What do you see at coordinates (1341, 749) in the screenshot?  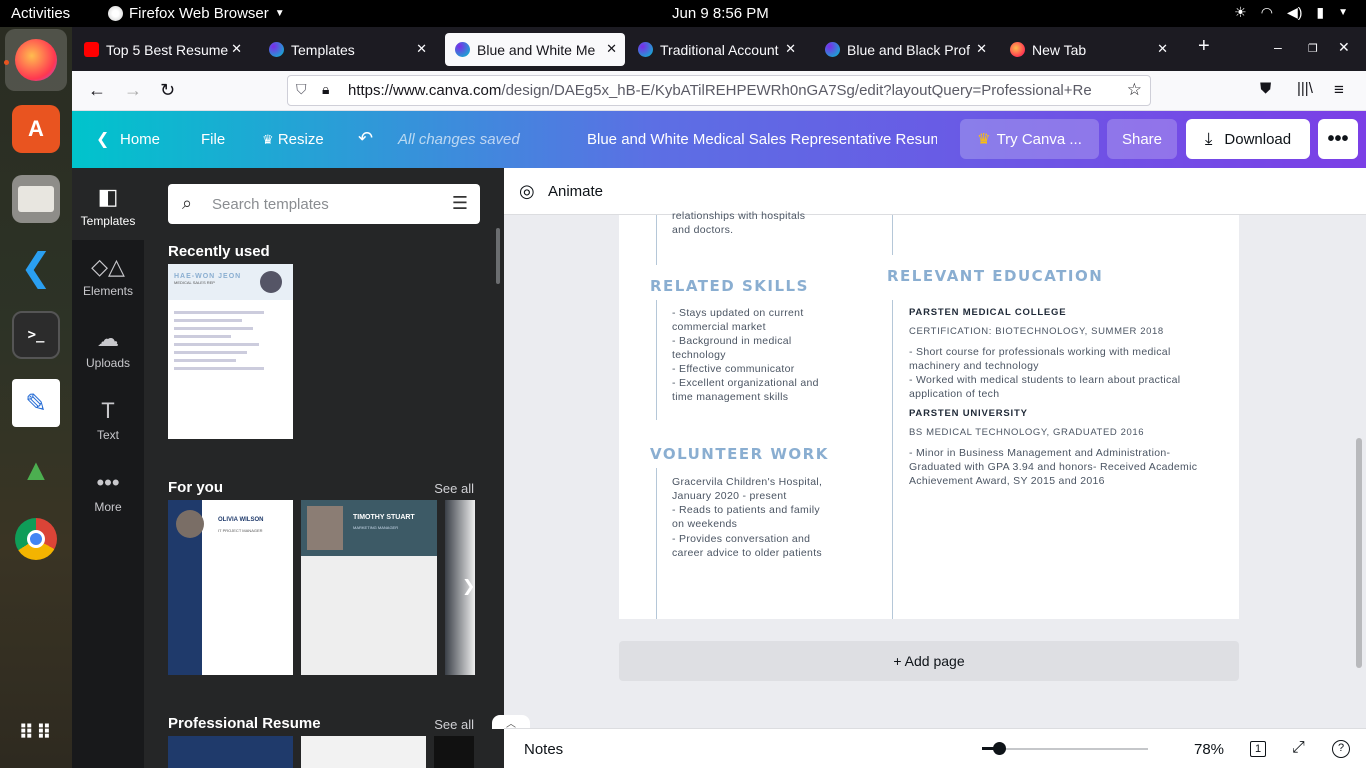 I see `help-icon: ?` at bounding box center [1341, 749].